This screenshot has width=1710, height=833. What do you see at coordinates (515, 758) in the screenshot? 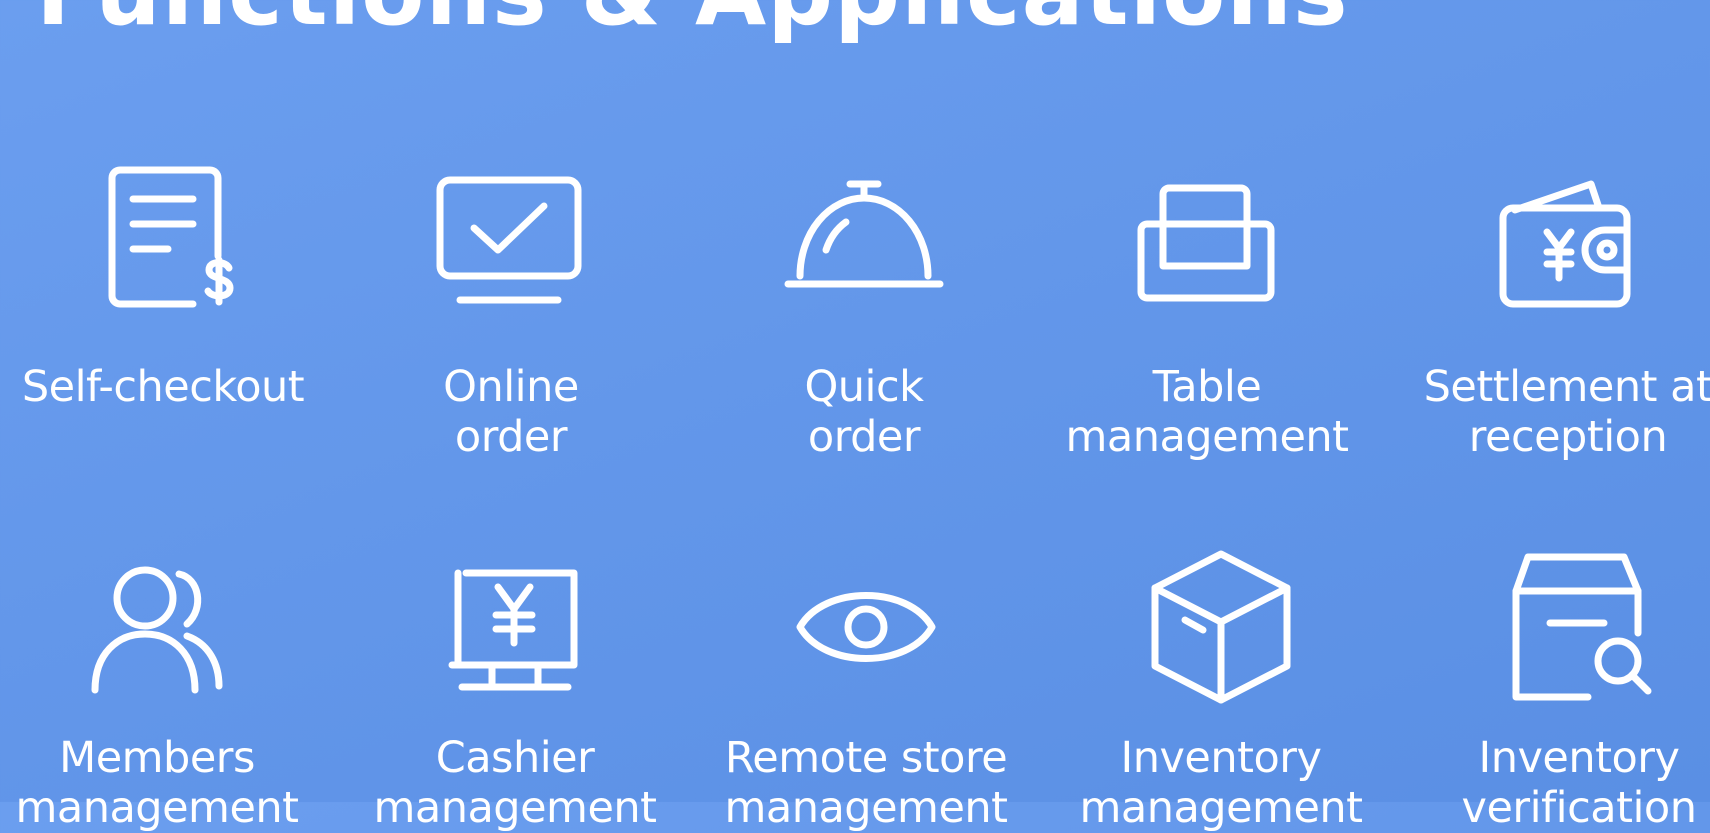
I see `feature-label-line1: Cashier` at bounding box center [515, 758].